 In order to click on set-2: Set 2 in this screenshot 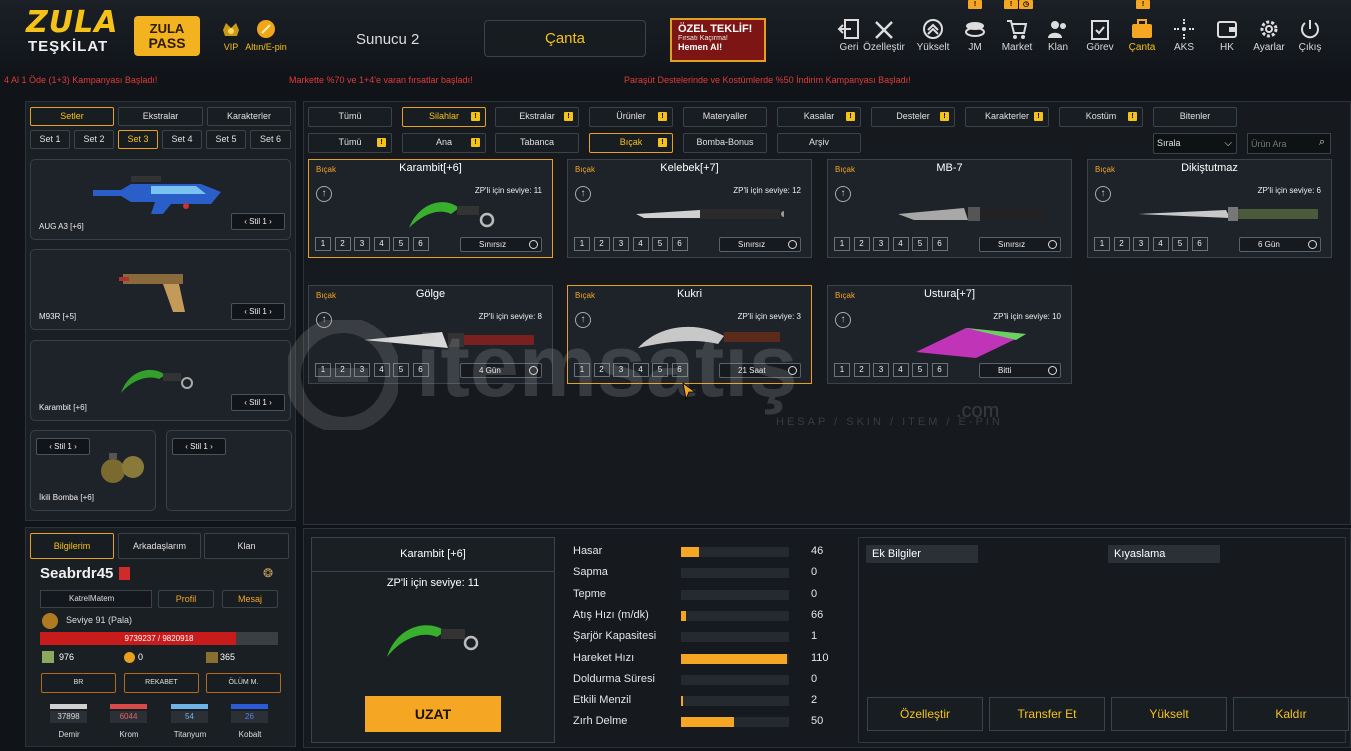, I will do `click(94, 139)`.